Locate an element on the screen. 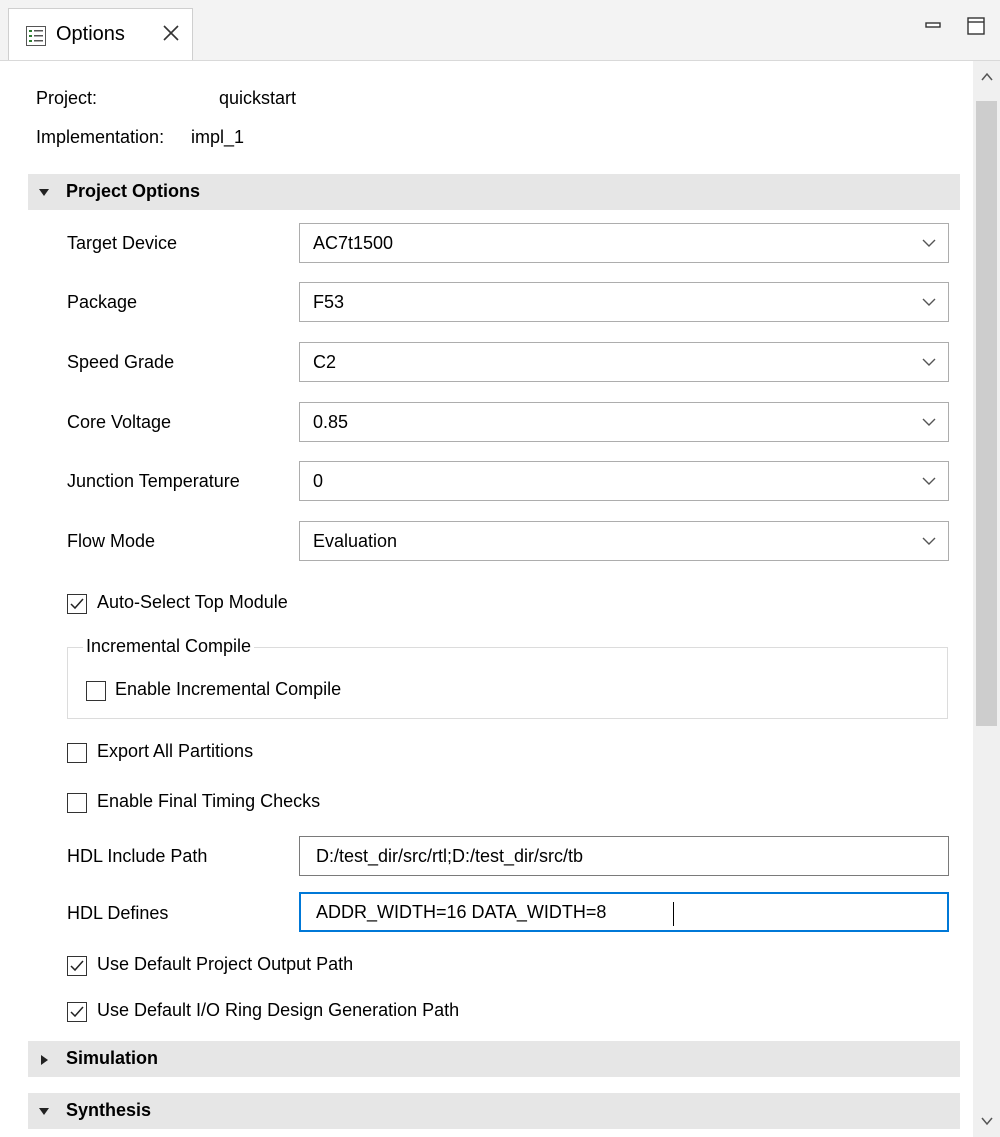 The width and height of the screenshot is (1000, 1137). section-title: Synthesis is located at coordinates (109, 1110).